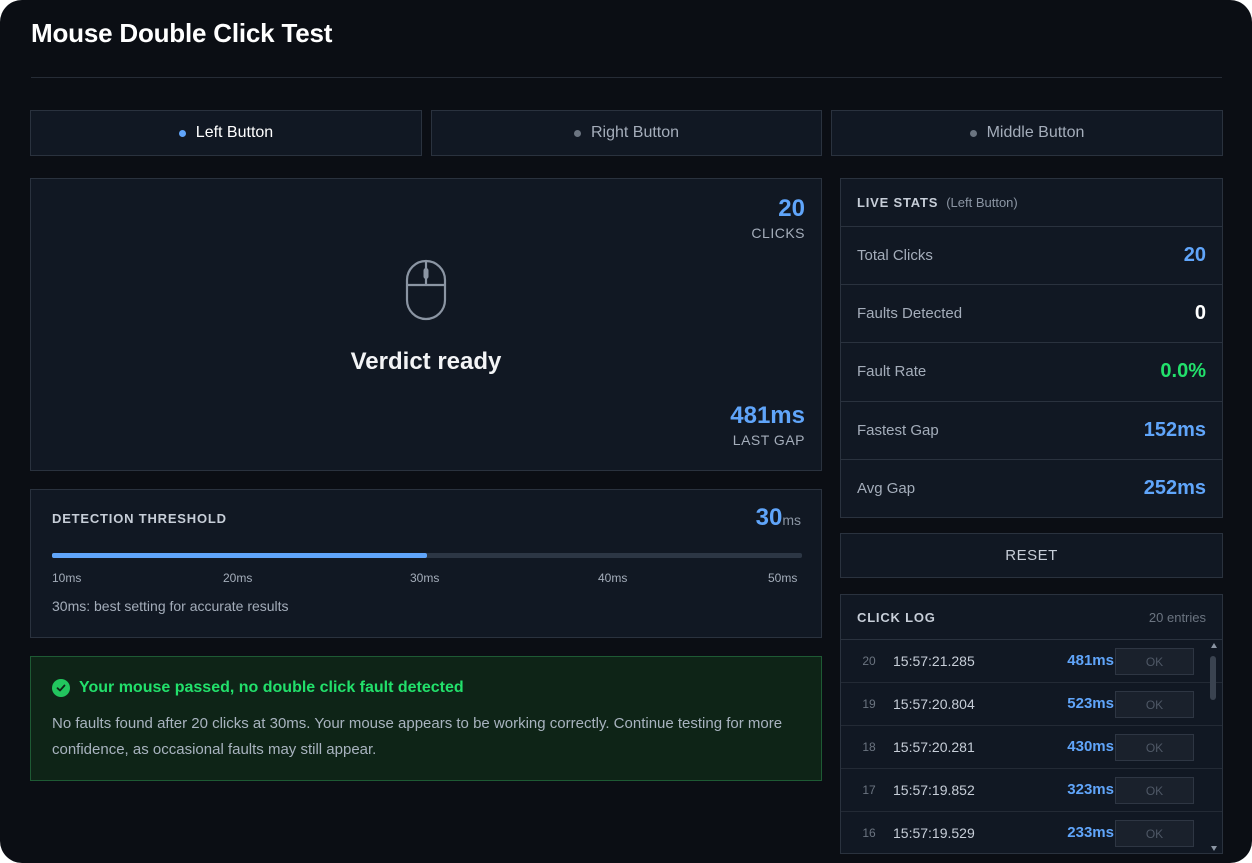 The width and height of the screenshot is (1252, 863). I want to click on log-time: 15:57:19.852, so click(934, 790).